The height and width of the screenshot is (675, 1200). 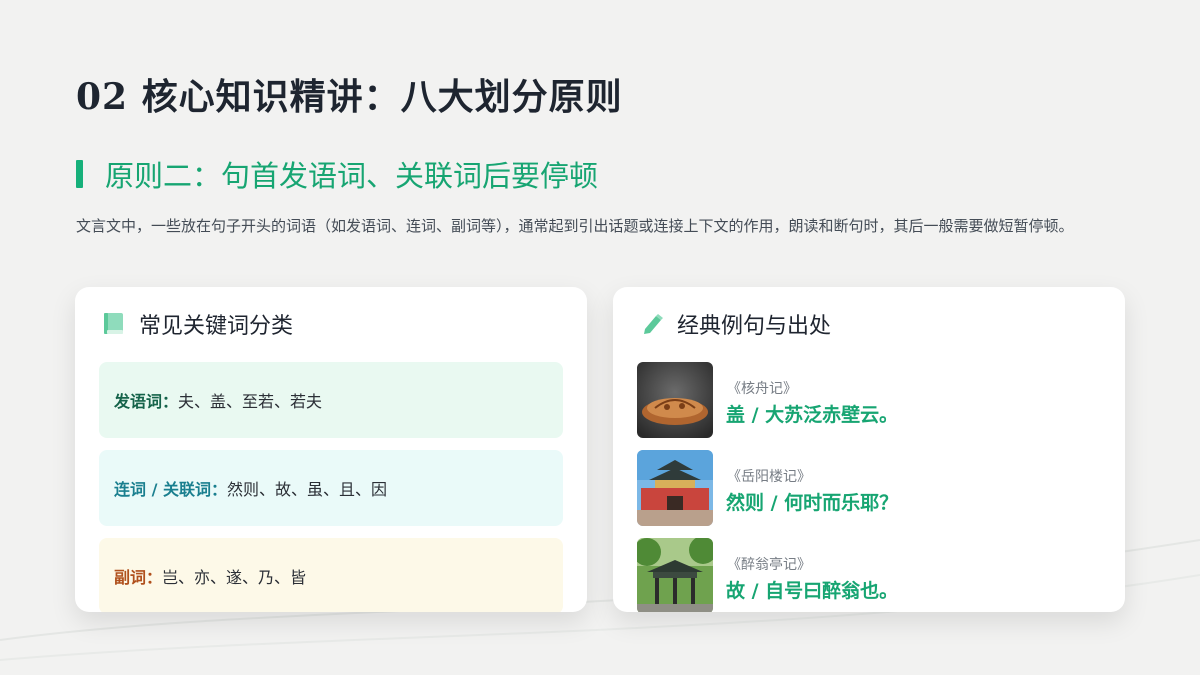 What do you see at coordinates (769, 477) in the screenshot?
I see `example-source: 《岳阳楼记》` at bounding box center [769, 477].